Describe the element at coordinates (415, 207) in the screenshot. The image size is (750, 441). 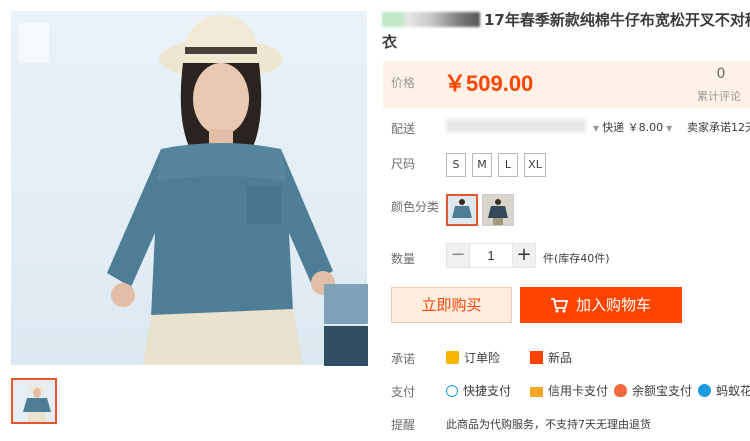
I see `color-label: 颜色分类` at that location.